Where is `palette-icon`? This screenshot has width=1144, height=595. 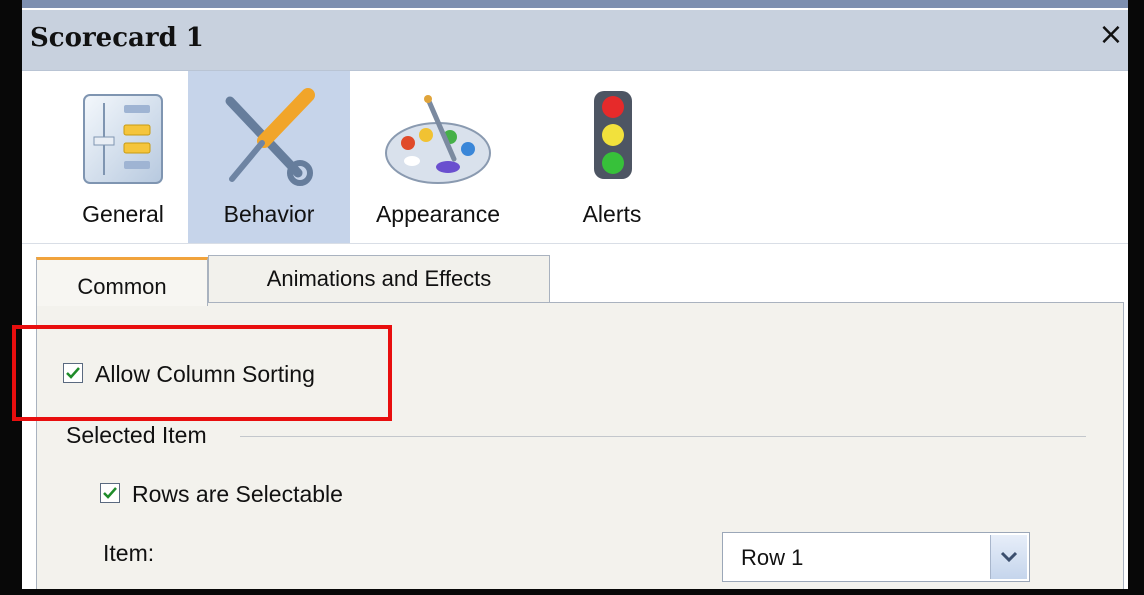 palette-icon is located at coordinates (438, 139).